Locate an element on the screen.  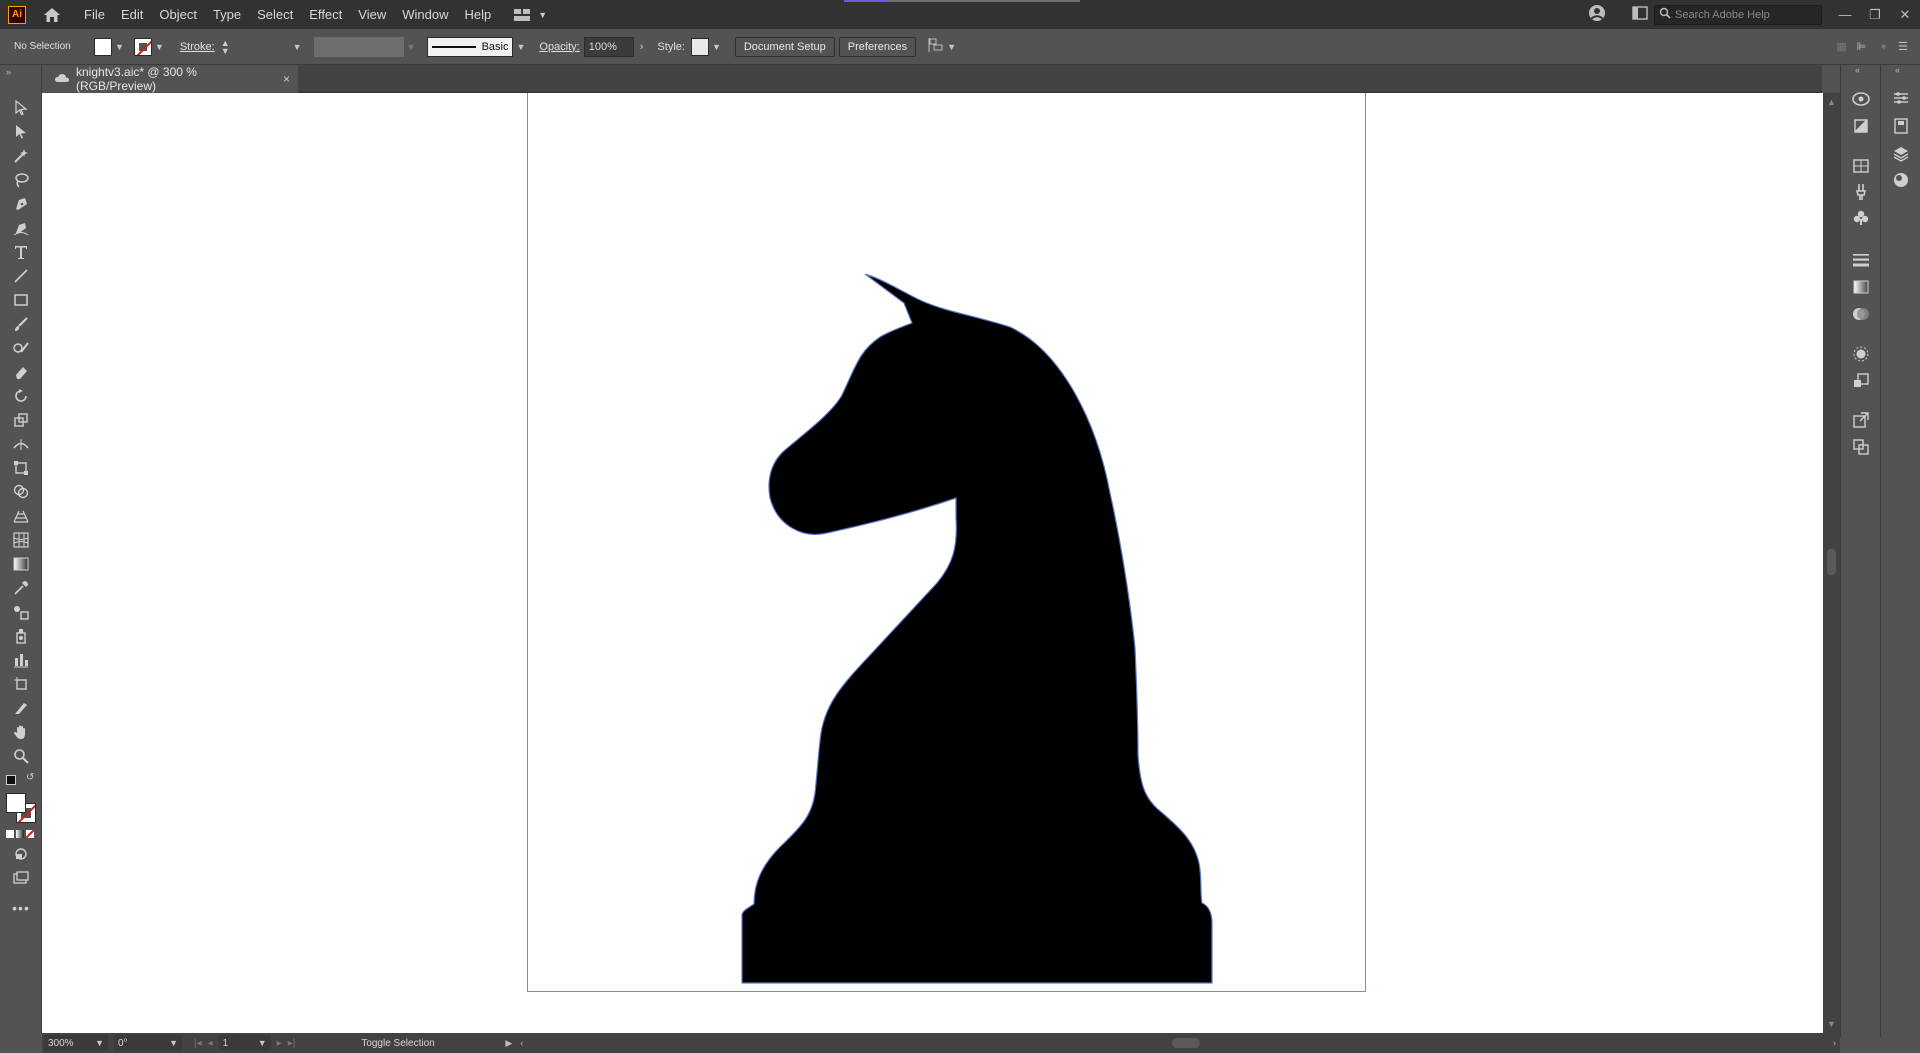
free-transform-tool-icon is located at coordinates (21, 468).